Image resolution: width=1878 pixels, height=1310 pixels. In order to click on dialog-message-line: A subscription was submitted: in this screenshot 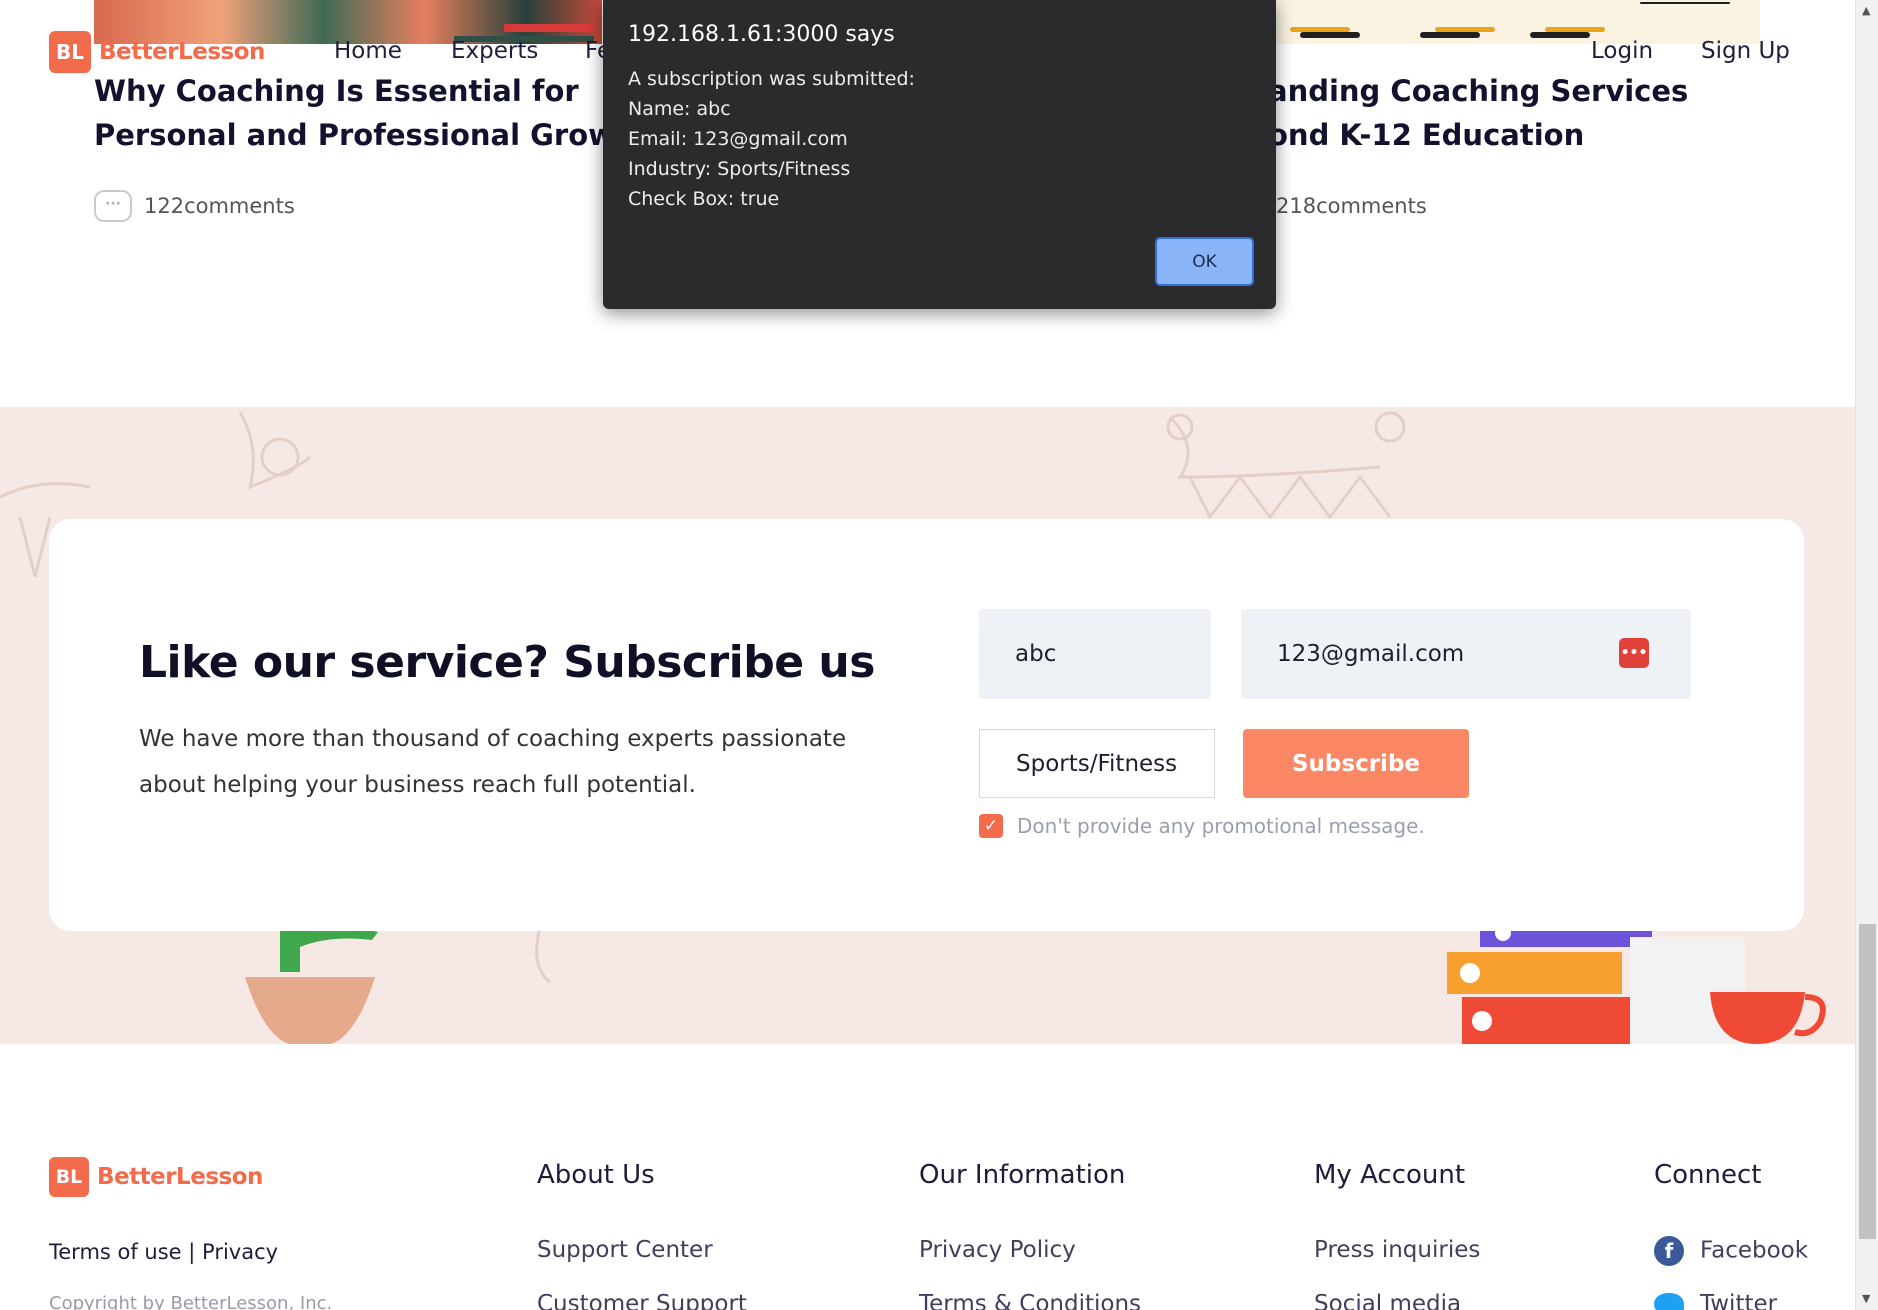, I will do `click(771, 79)`.